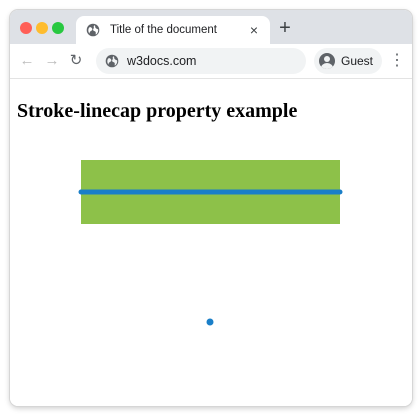 The image size is (420, 420). What do you see at coordinates (52, 61) in the screenshot?
I see `forward-arrow-icon: →` at bounding box center [52, 61].